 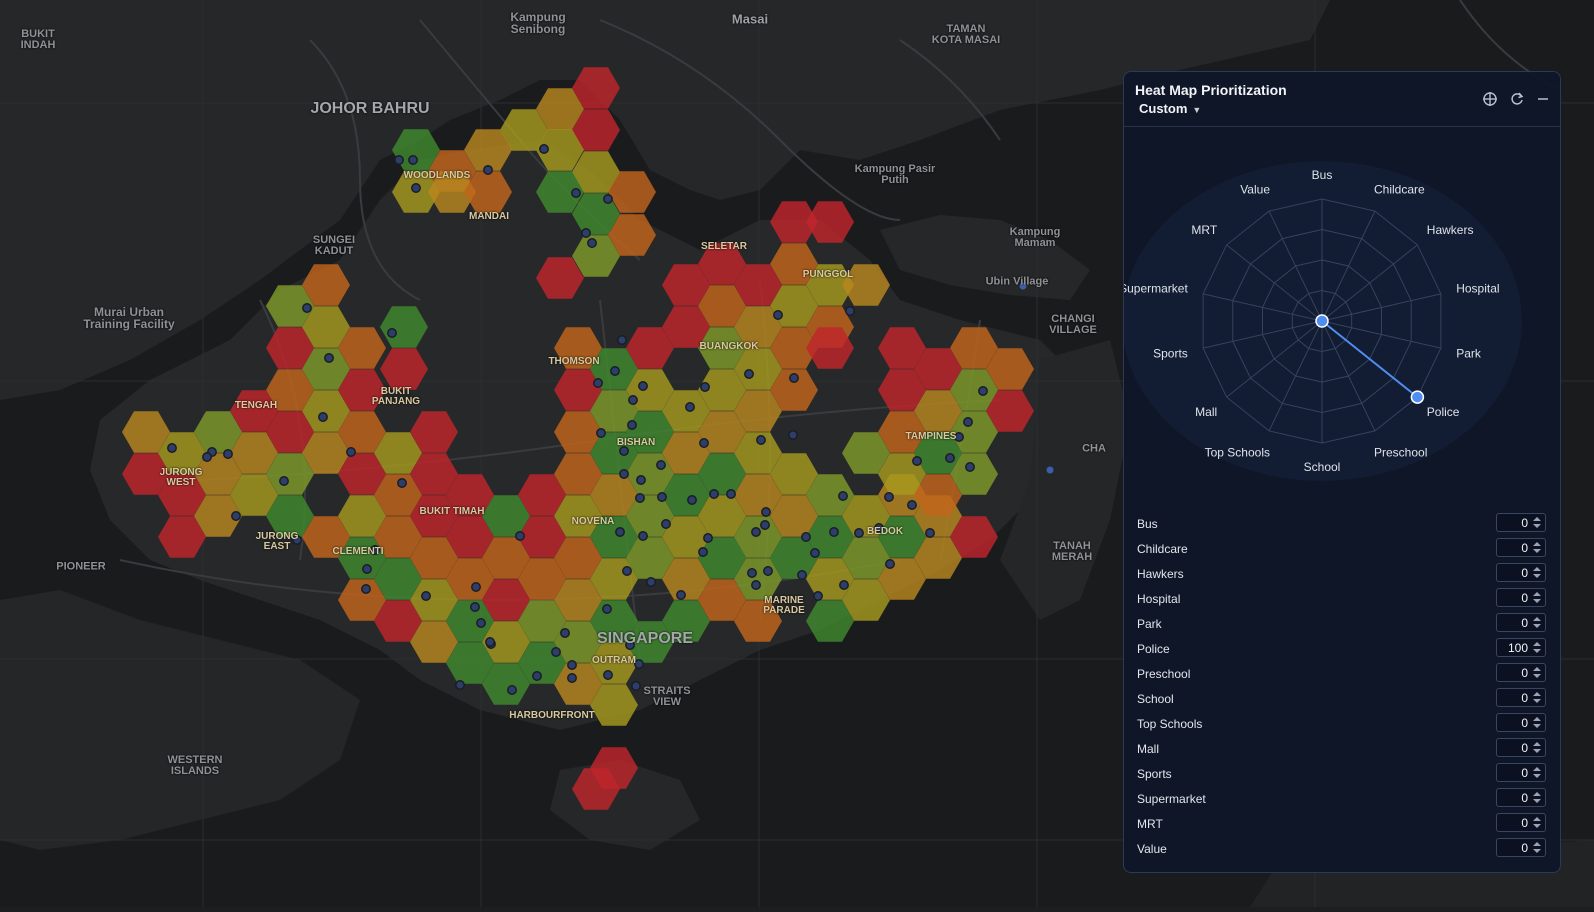 I want to click on weight-input-park: 0, so click(x=1521, y=622).